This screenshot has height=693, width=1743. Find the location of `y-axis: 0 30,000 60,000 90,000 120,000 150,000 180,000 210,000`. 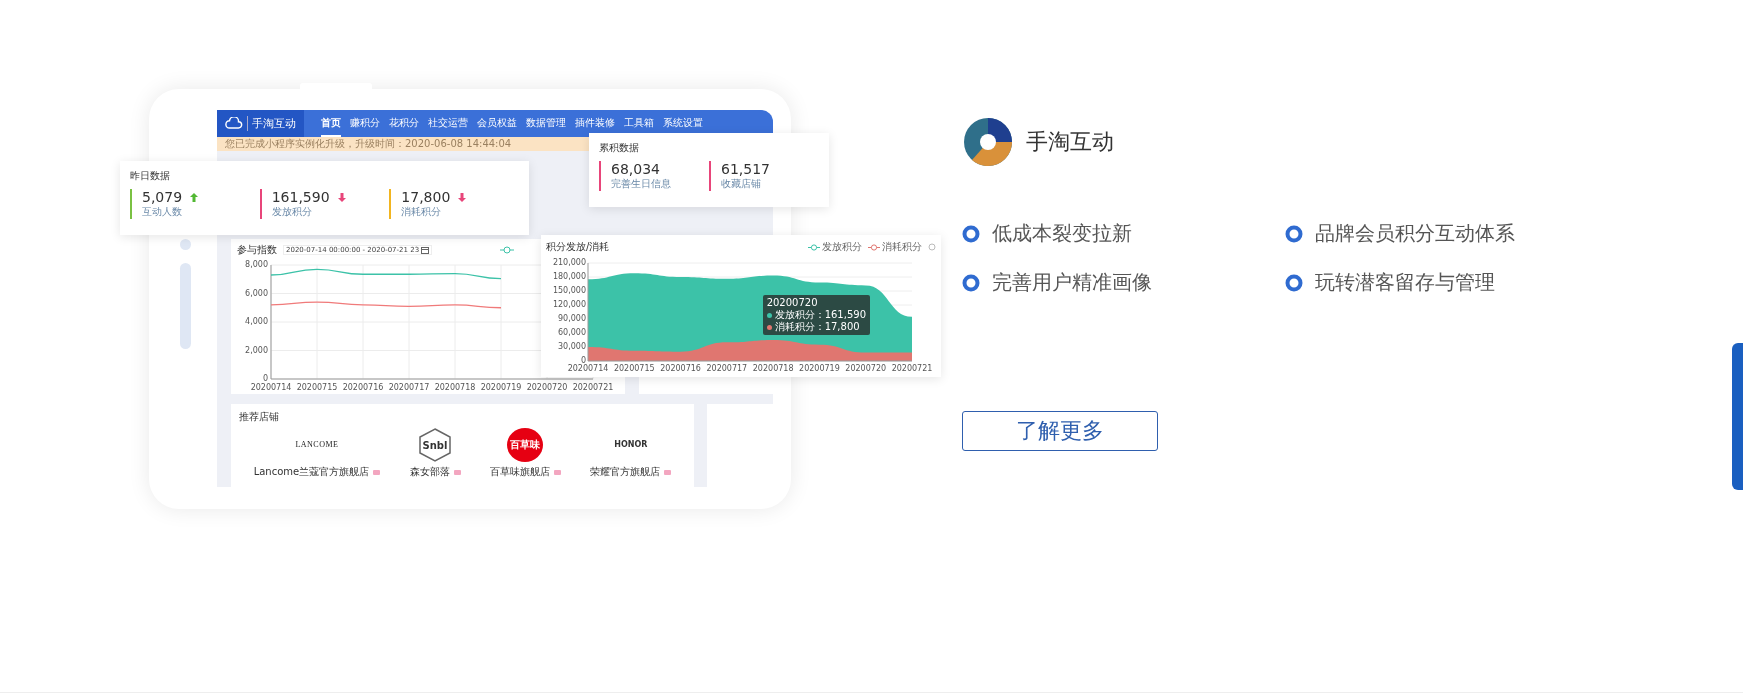

y-axis: 0 30,000 60,000 90,000 120,000 150,000 180,000 210,000 is located at coordinates (570, 311).